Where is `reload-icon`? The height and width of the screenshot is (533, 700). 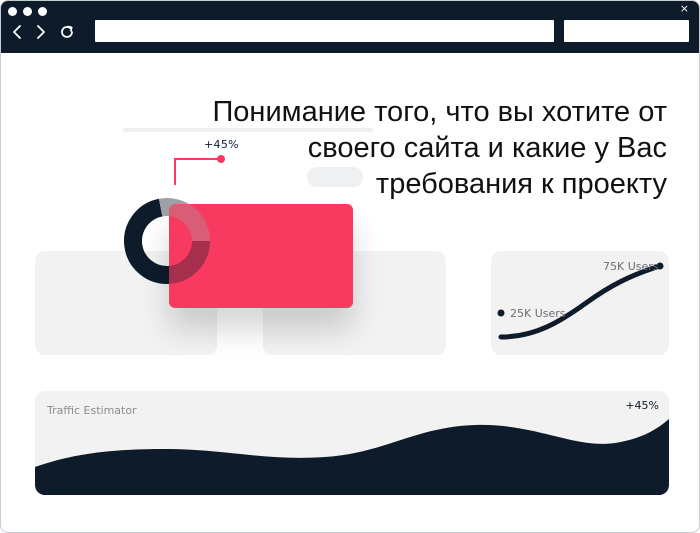 reload-icon is located at coordinates (67, 32).